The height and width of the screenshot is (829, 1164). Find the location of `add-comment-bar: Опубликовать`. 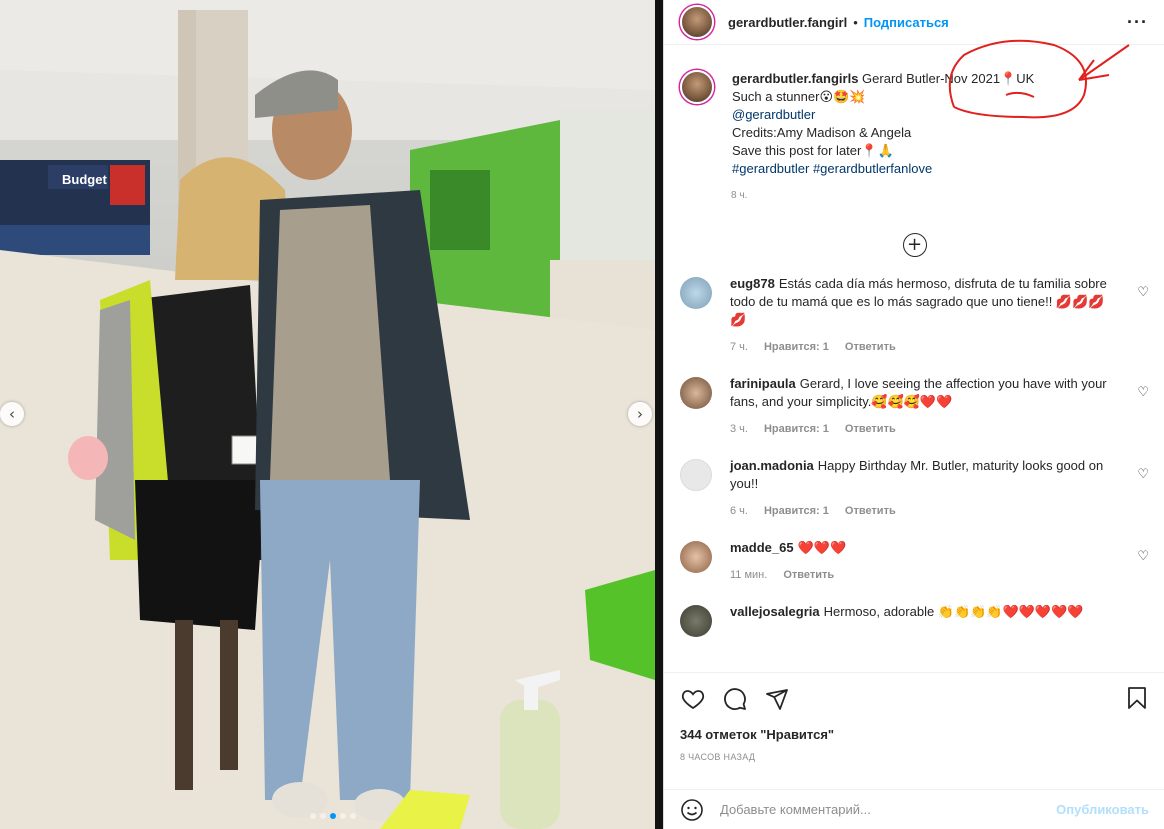

add-comment-bar: Опубликовать is located at coordinates (914, 809).